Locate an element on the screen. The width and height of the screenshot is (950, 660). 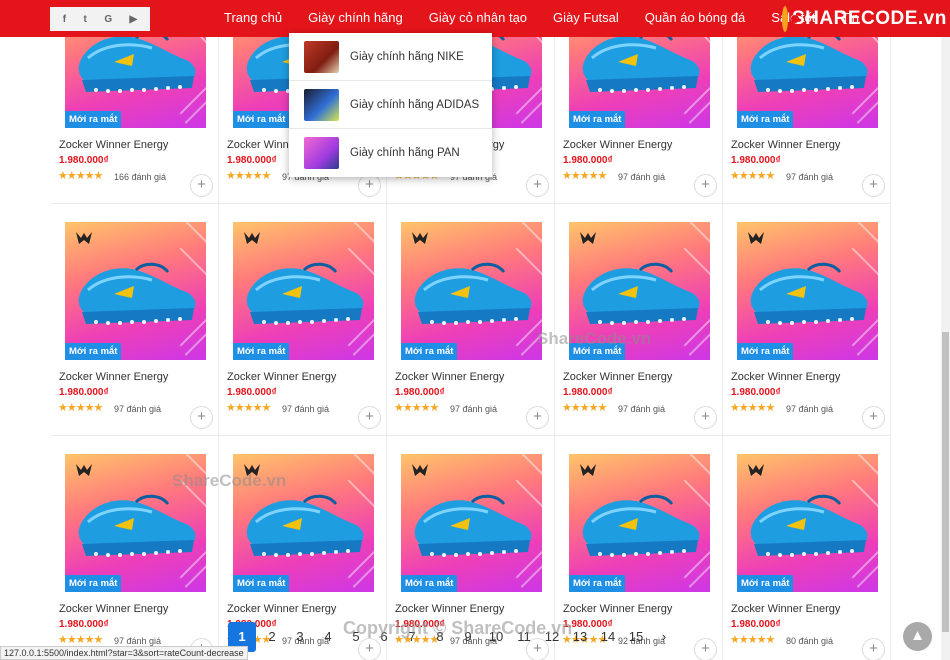
next-page-button: › is located at coordinates (664, 637).